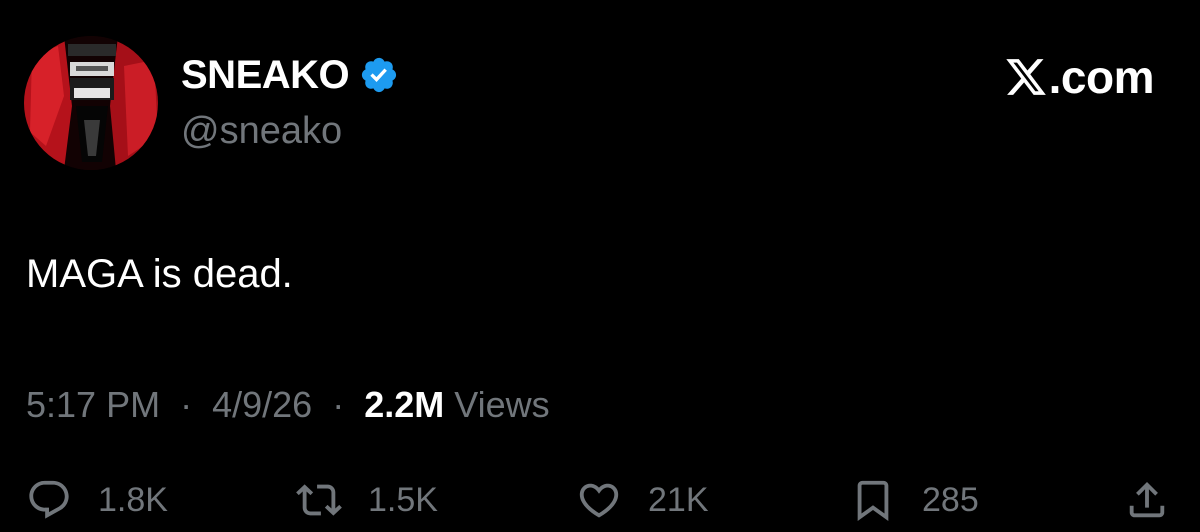 This screenshot has height=532, width=1200. Describe the element at coordinates (262, 404) in the screenshot. I see `tweet-date: 4/9/26` at that location.